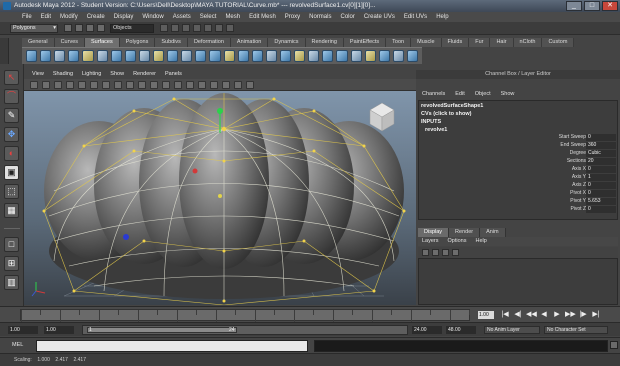 Image resolution: width=620 pixels, height=366 pixels. What do you see at coordinates (518, 137) in the screenshot?
I see `attr-row: Start Sweep 0` at bounding box center [518, 137].